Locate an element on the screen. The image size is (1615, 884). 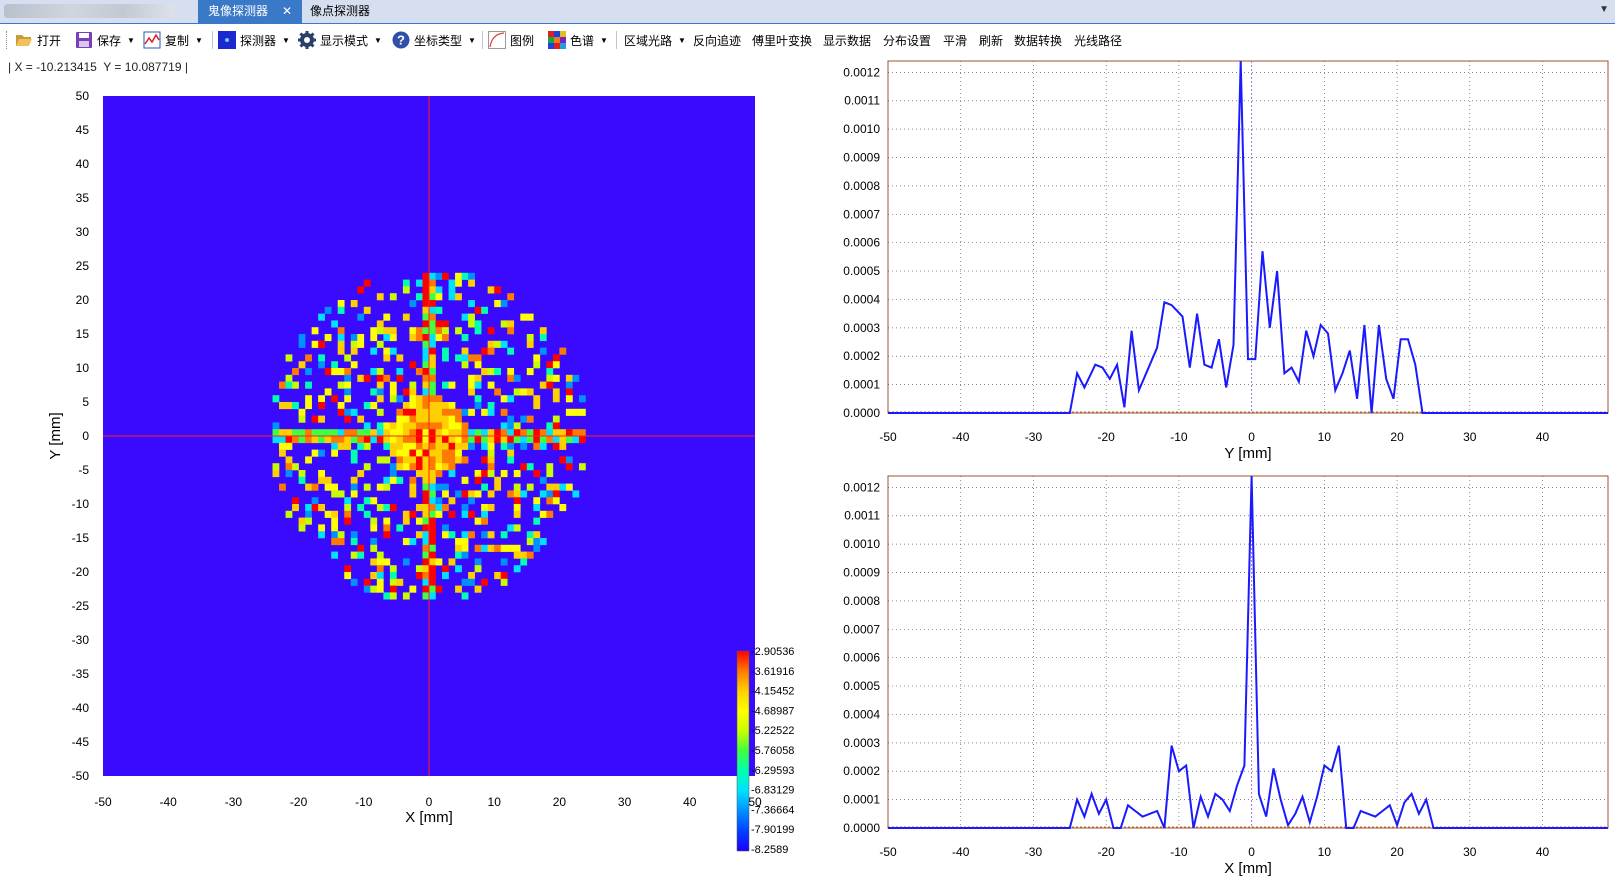
tab-image-point-detector: 像点探测器 is located at coordinates (340, 11).